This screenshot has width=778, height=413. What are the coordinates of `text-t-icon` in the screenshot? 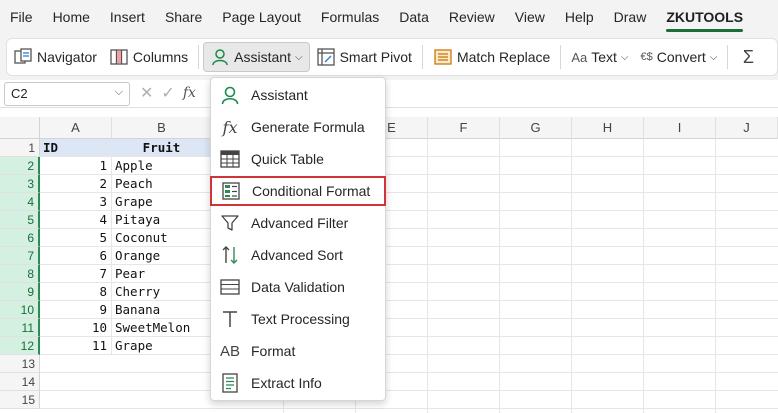 It's located at (230, 319).